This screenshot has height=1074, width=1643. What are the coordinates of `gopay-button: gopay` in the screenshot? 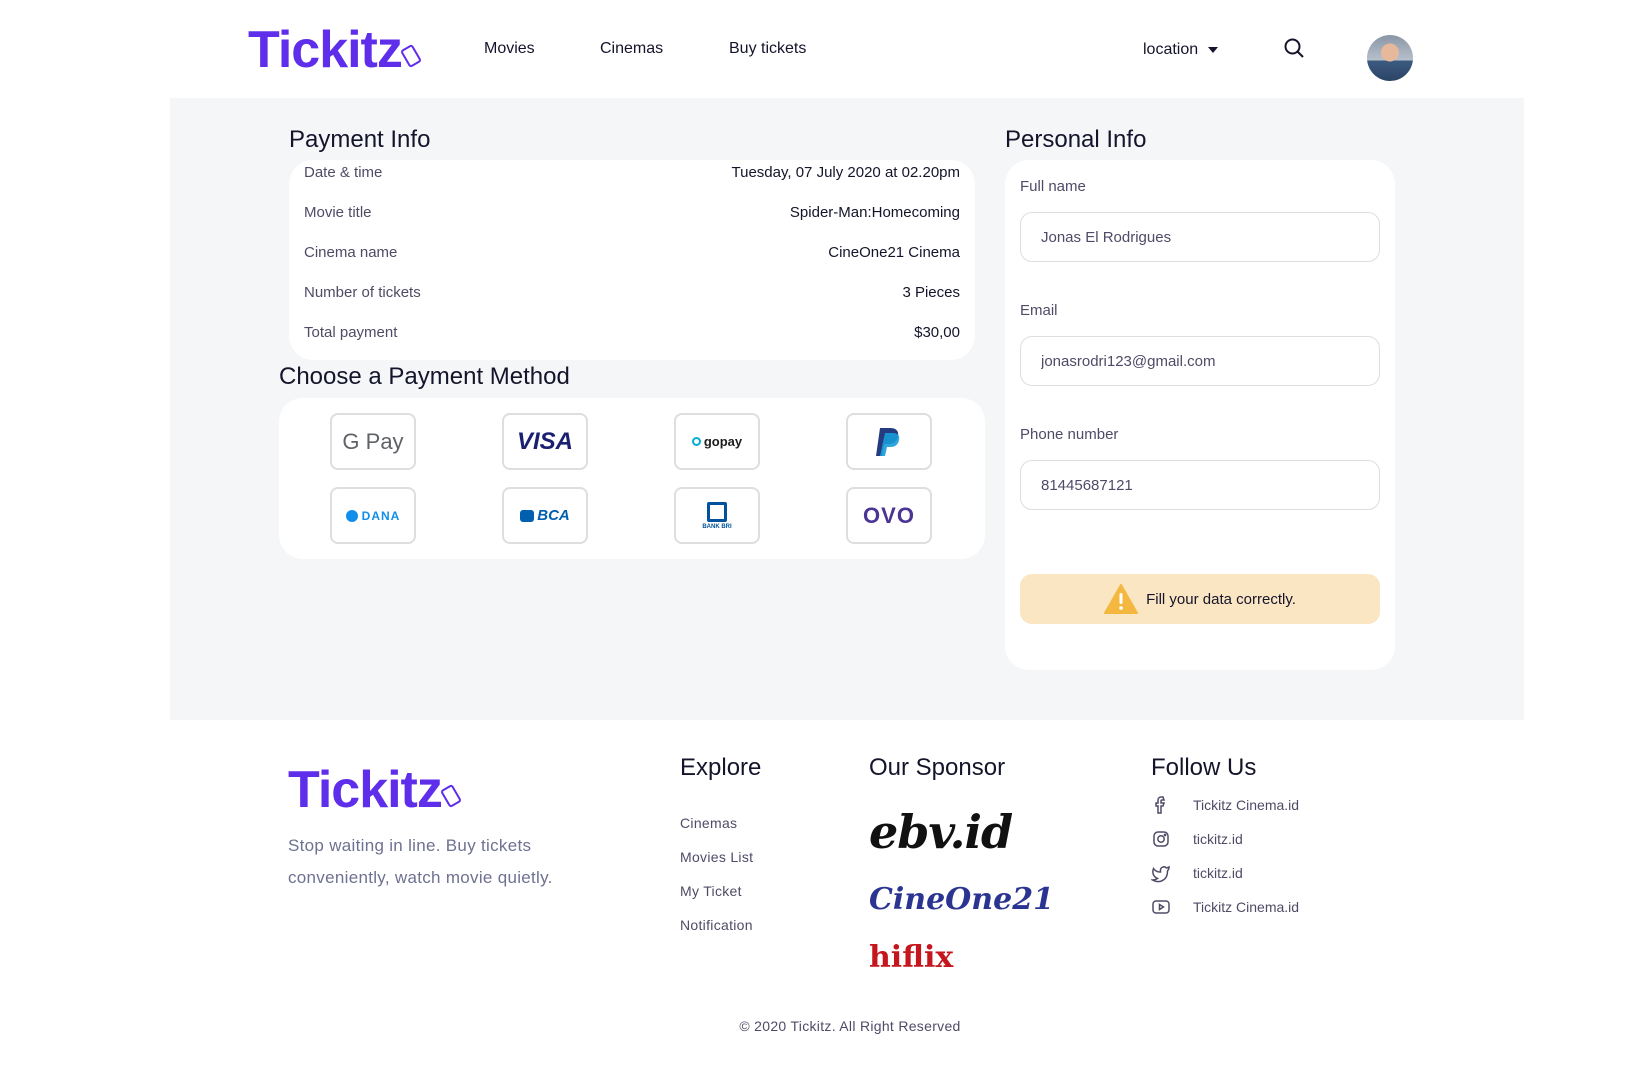 It's located at (717, 441).